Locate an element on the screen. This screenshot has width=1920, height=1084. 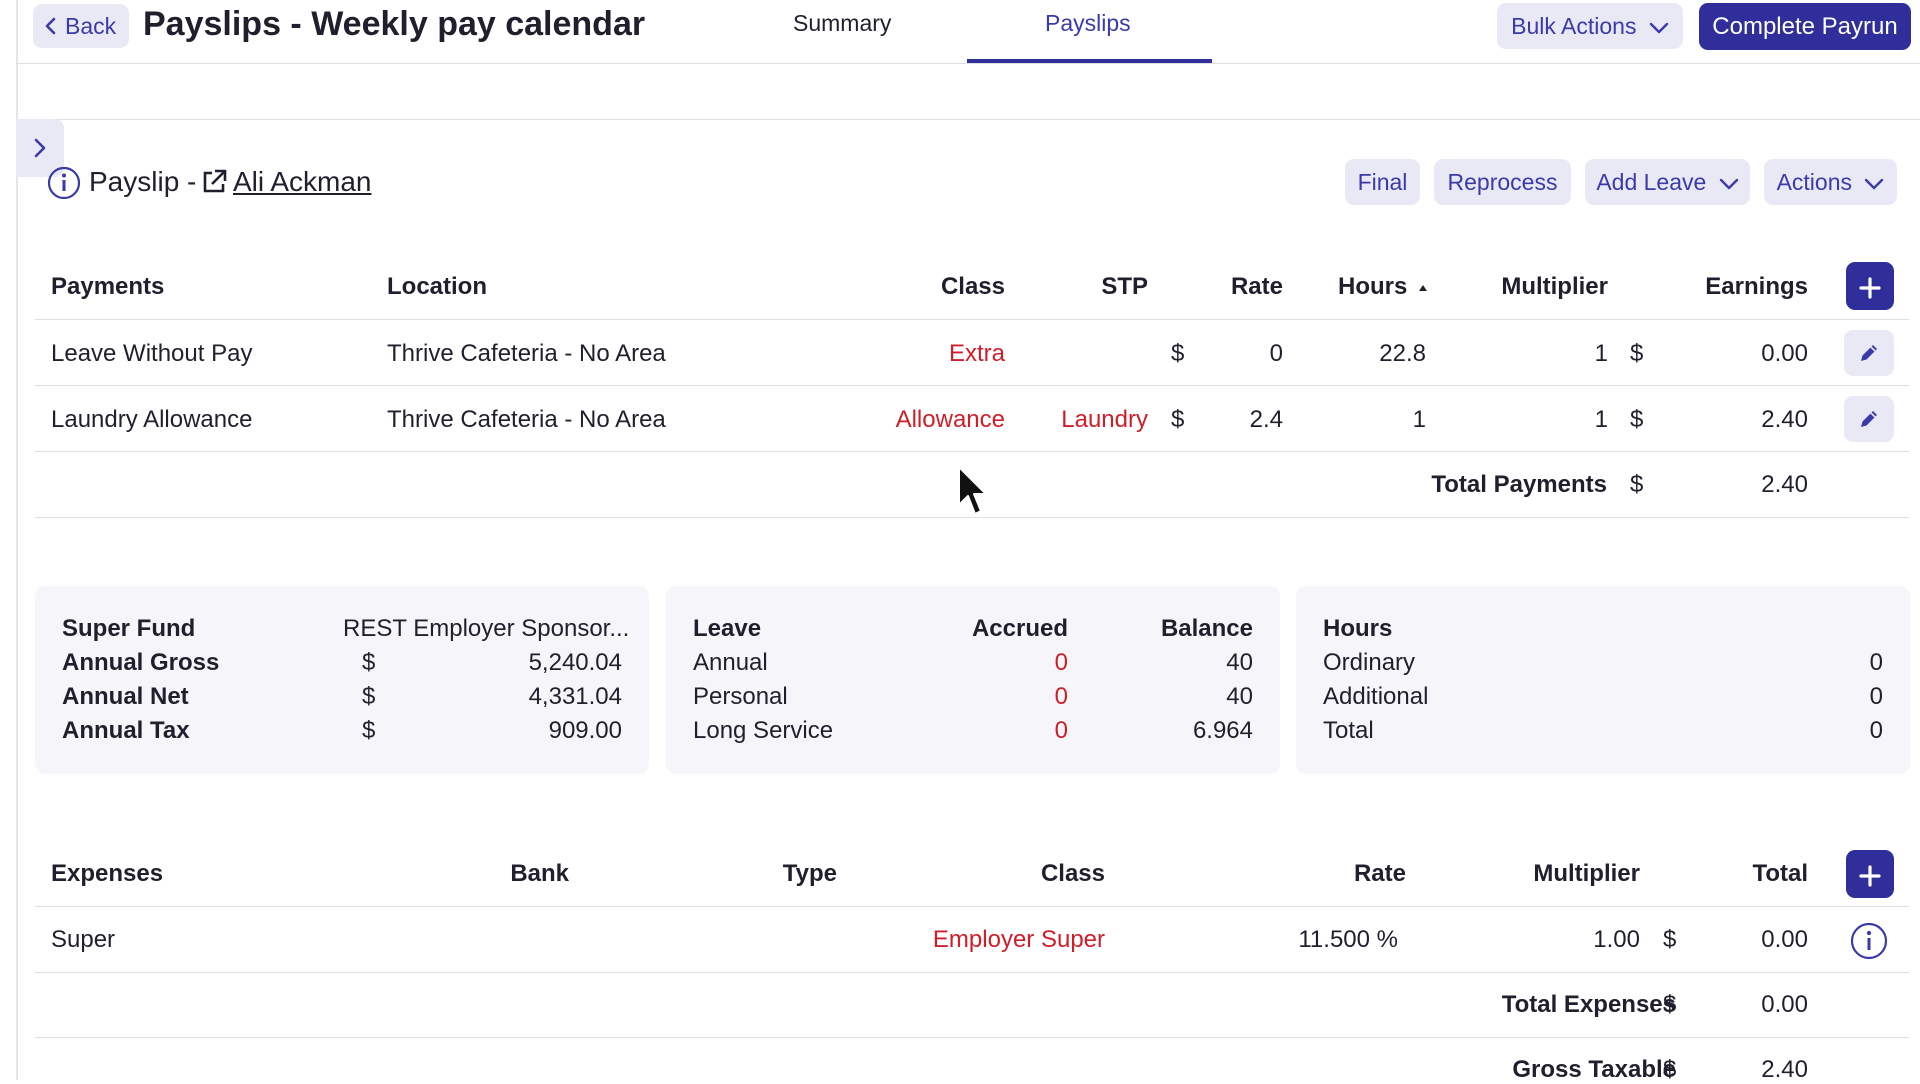
total-payments-value: 2.40 is located at coordinates (1784, 484).